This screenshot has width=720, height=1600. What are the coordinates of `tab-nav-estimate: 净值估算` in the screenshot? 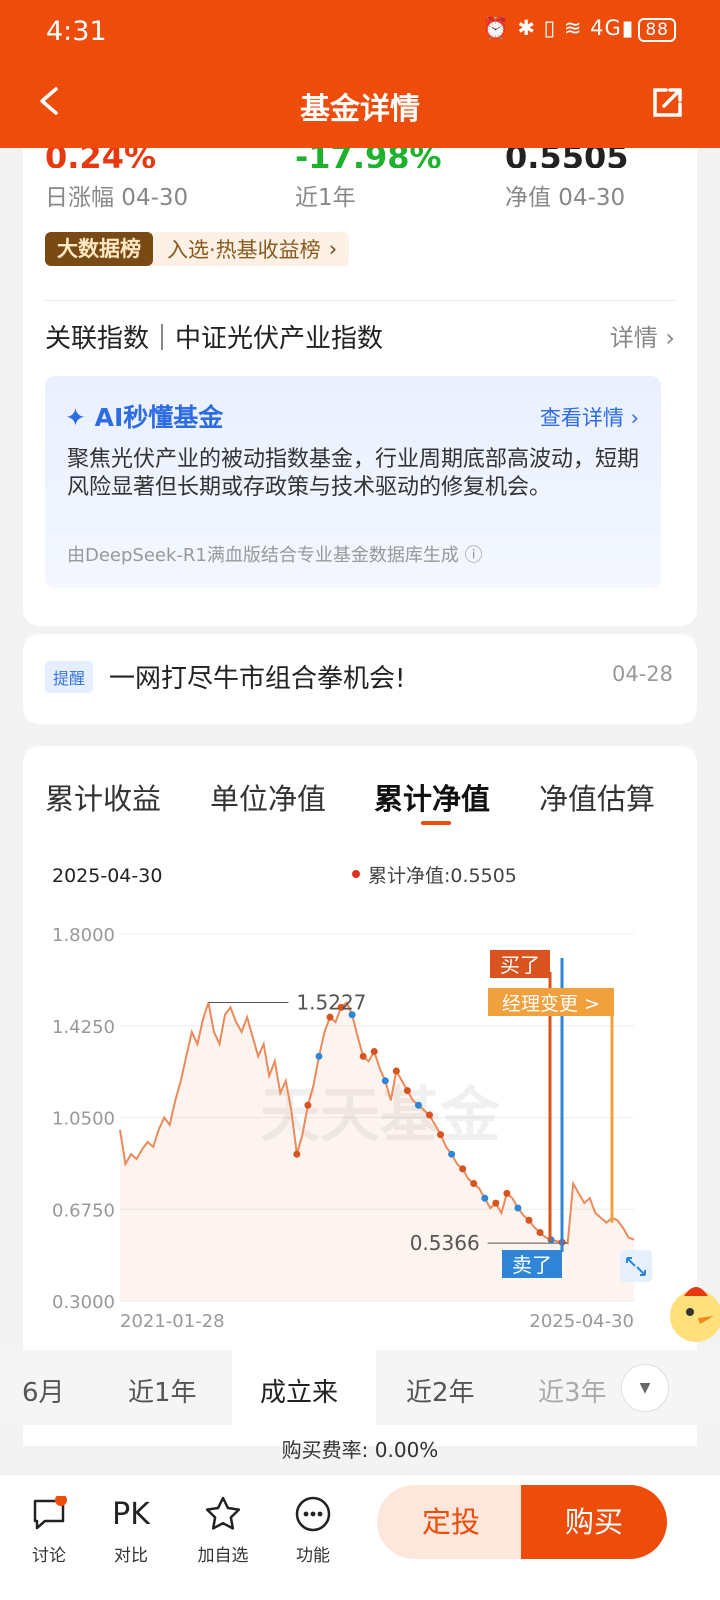 It's located at (597, 797).